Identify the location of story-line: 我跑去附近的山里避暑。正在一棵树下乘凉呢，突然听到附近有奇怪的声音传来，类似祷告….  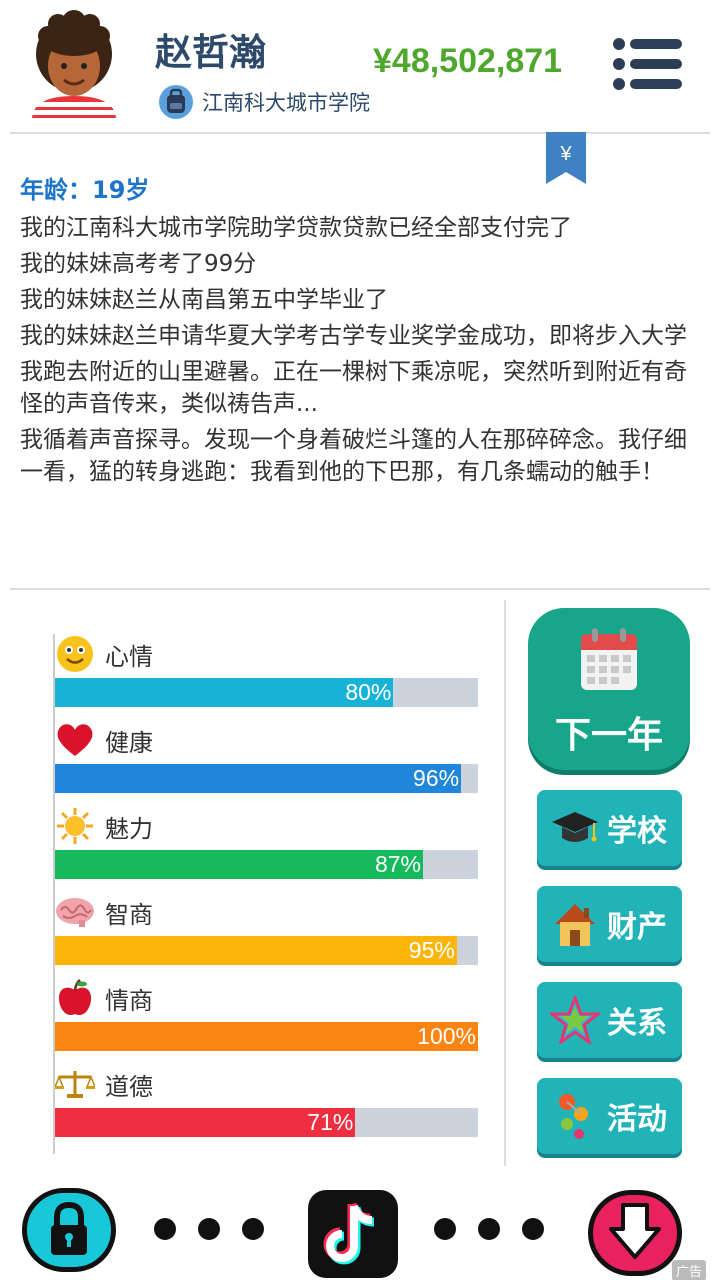
(353, 388).